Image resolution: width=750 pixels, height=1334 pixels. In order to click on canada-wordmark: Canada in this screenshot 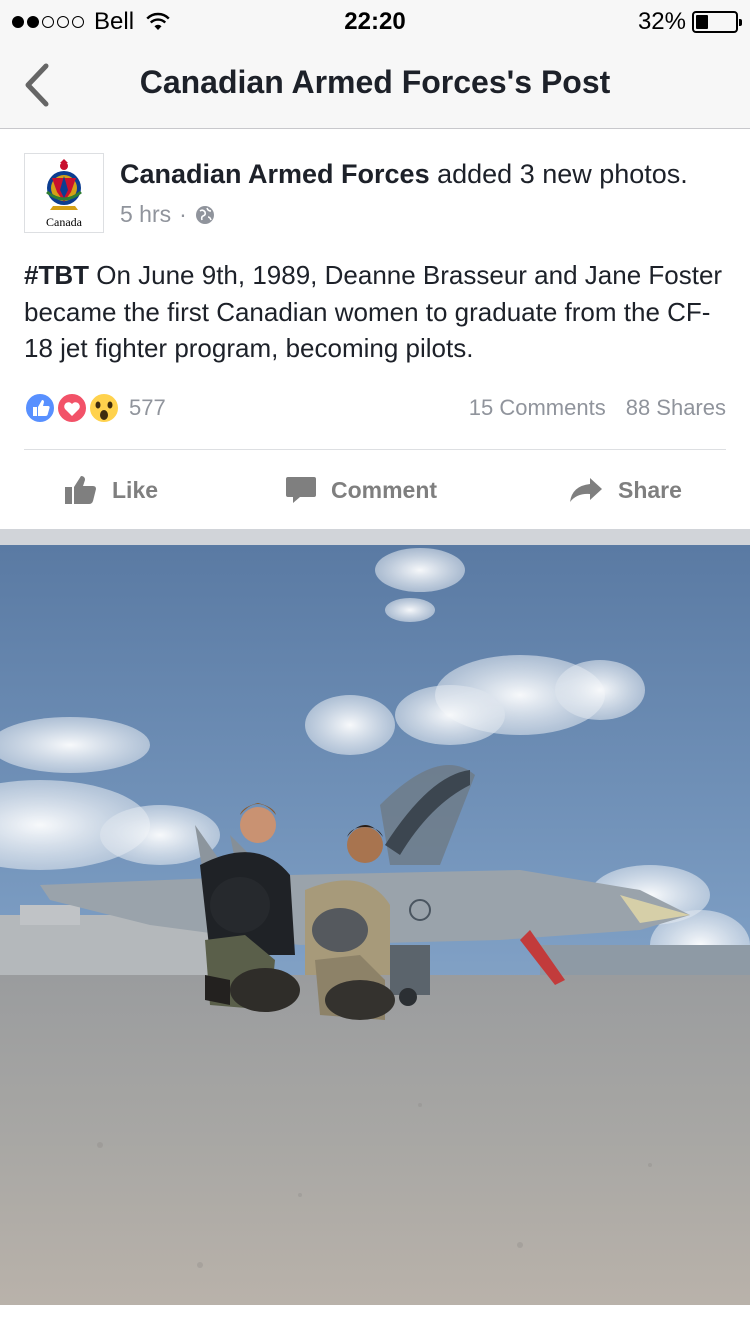, I will do `click(64, 222)`.